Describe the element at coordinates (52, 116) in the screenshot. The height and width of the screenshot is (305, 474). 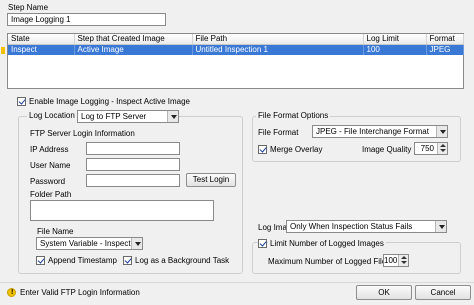
I see `log-location-label: Log Location` at that location.